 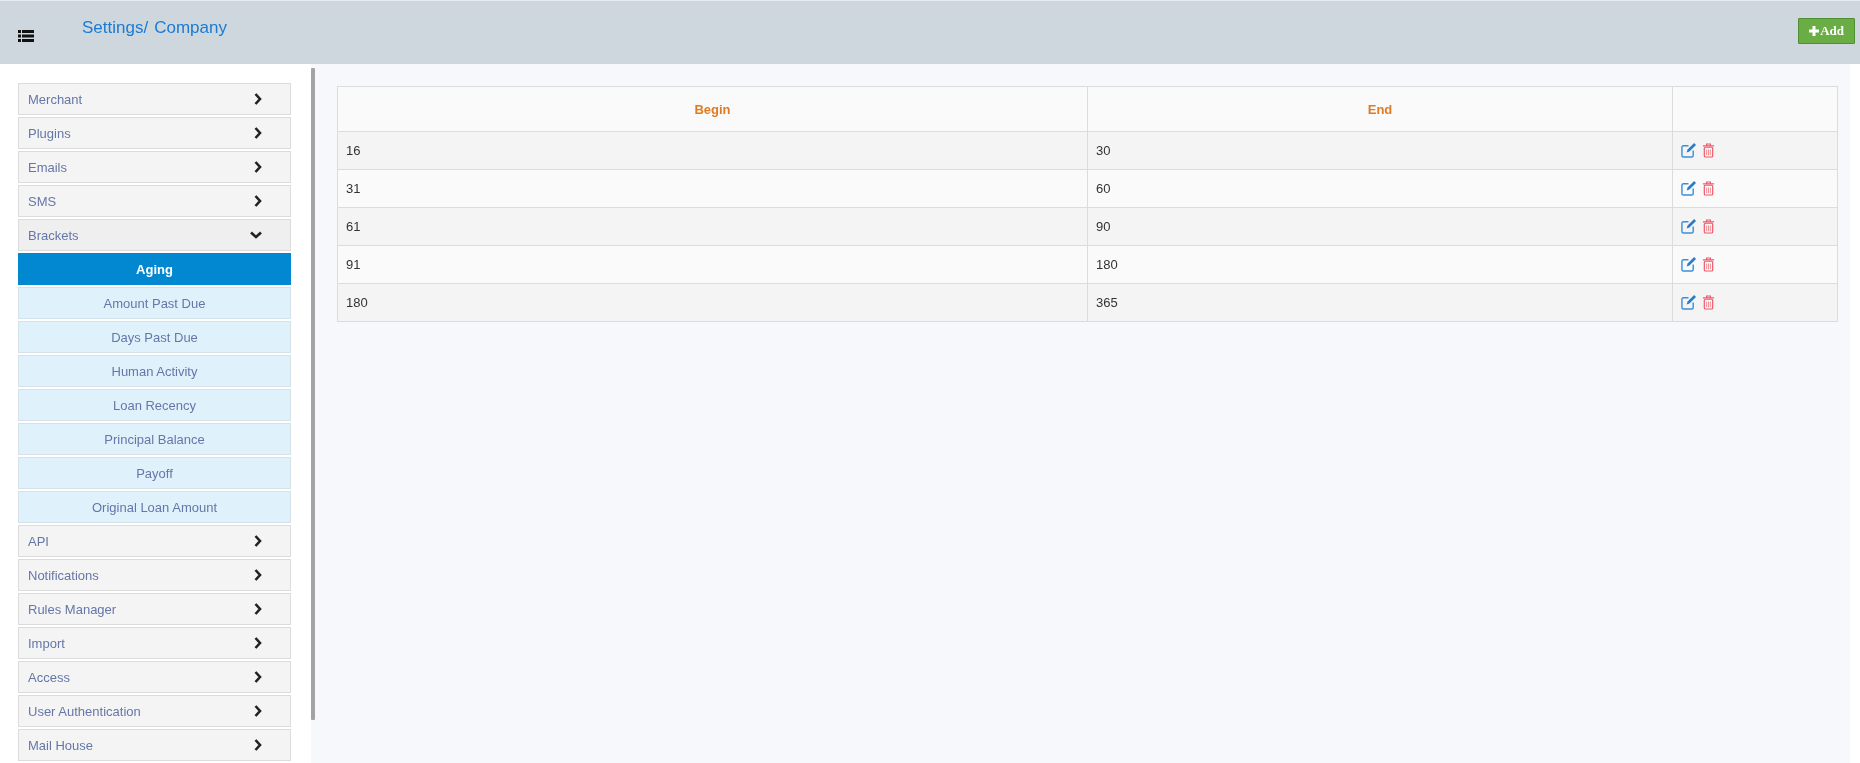 I want to click on sidebar-subitem: Principal Balance, so click(x=154, y=439).